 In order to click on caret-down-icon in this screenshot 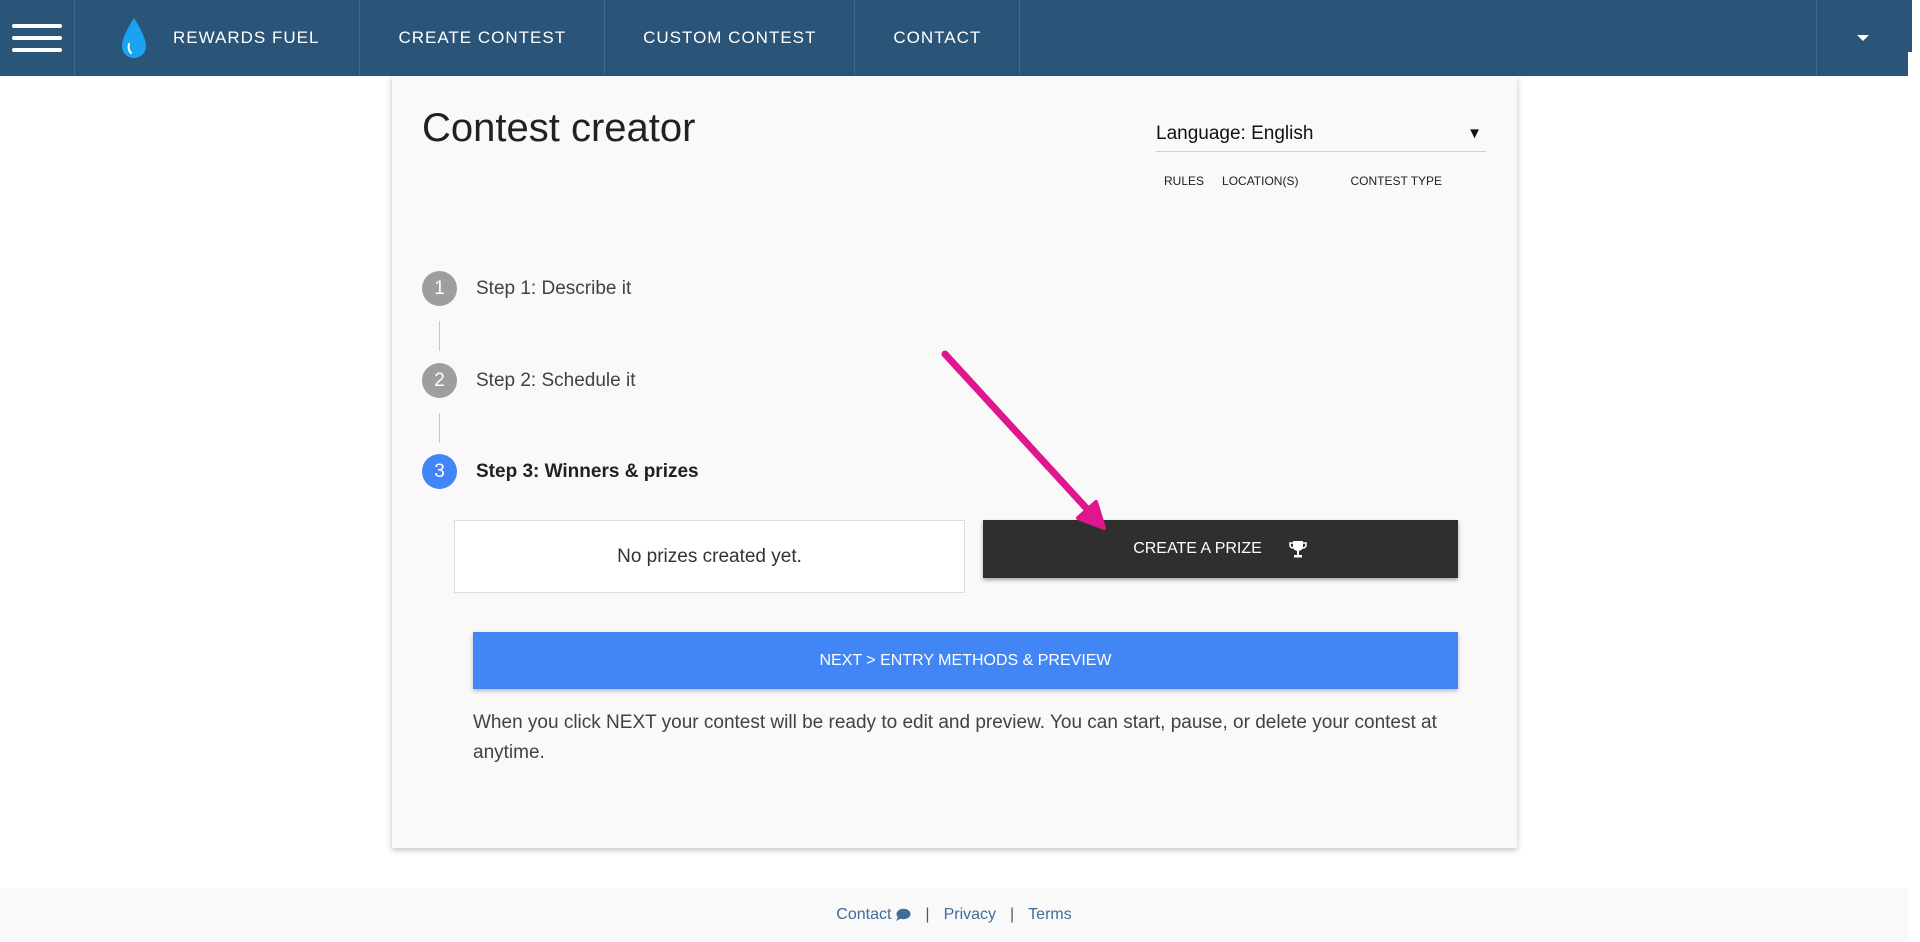, I will do `click(1862, 38)`.